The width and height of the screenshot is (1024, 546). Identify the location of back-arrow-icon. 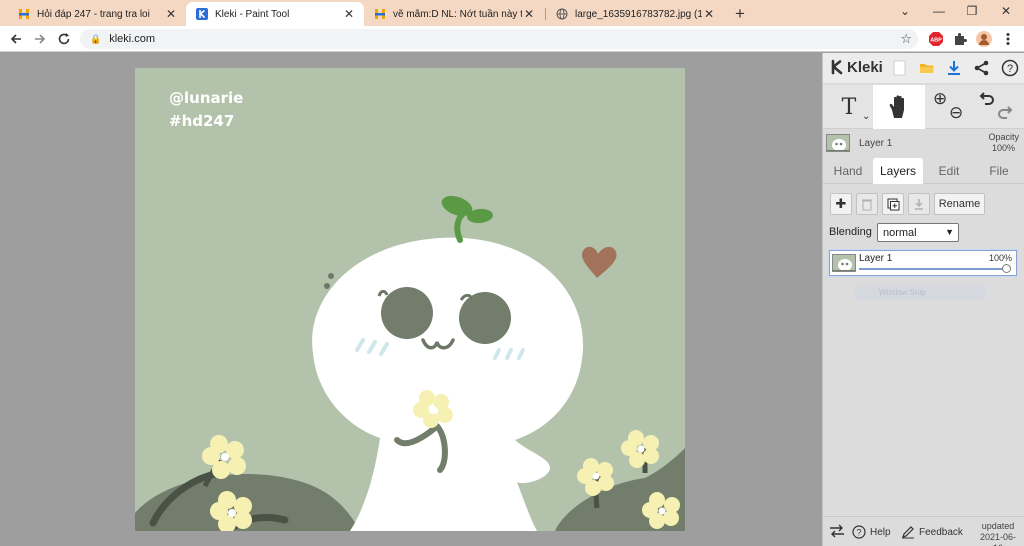
(16, 39).